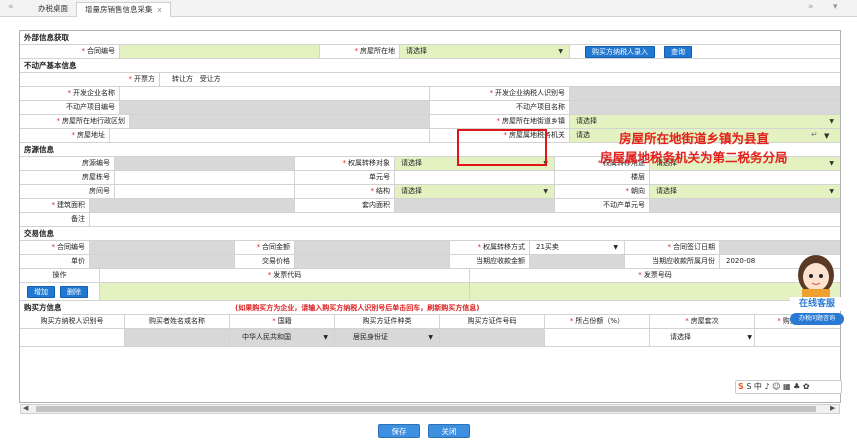  What do you see at coordinates (41, 292) in the screenshot?
I see `add-invoice-button: 增加` at bounding box center [41, 292].